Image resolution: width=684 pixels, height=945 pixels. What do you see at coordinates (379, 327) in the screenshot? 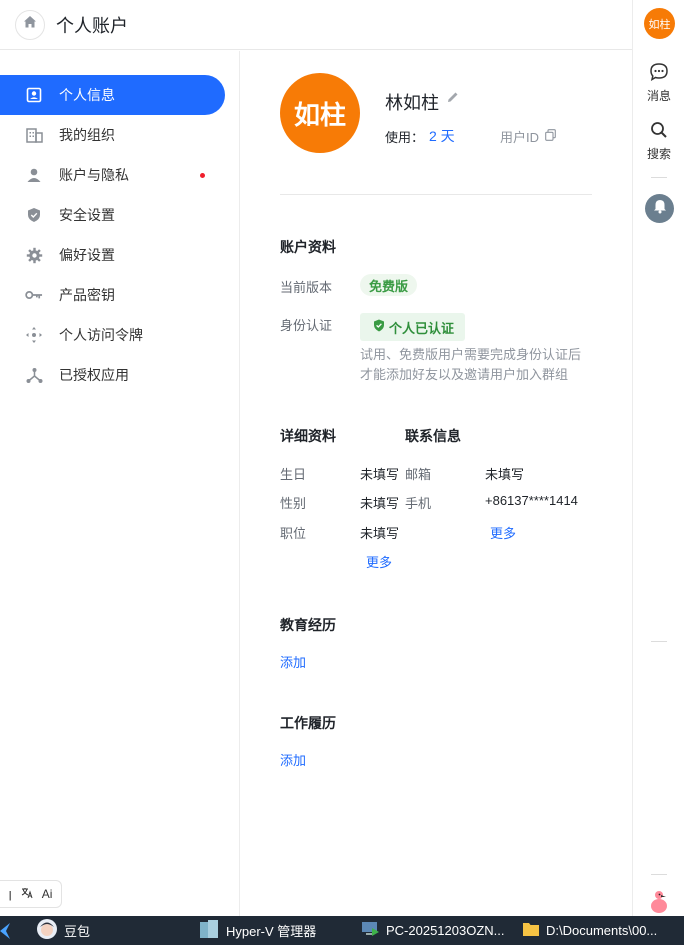
I see `verified-shield-icon` at bounding box center [379, 327].